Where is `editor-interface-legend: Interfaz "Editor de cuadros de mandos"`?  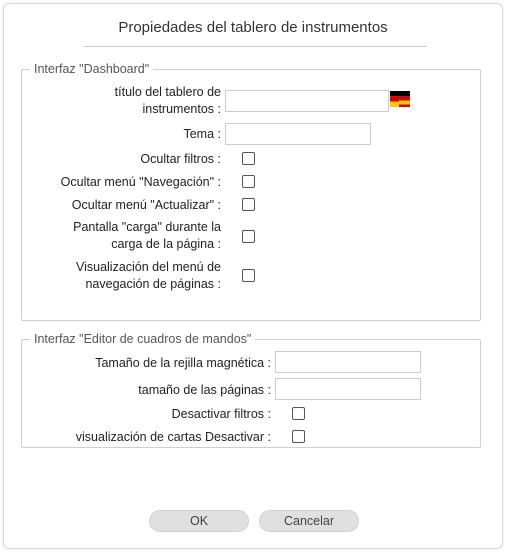 editor-interface-legend: Interfaz "Editor de cuadros de mandos" is located at coordinates (143, 339).